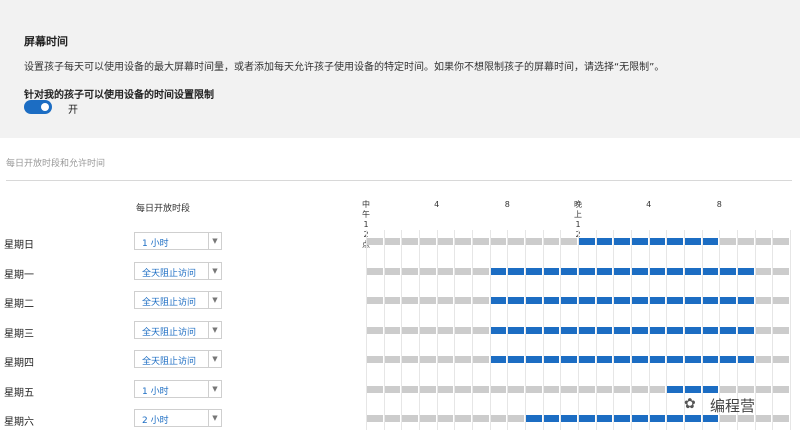 Image resolution: width=800 pixels, height=440 pixels. Describe the element at coordinates (178, 388) in the screenshot. I see `daily-limit-select: 1 小时 ▼` at that location.